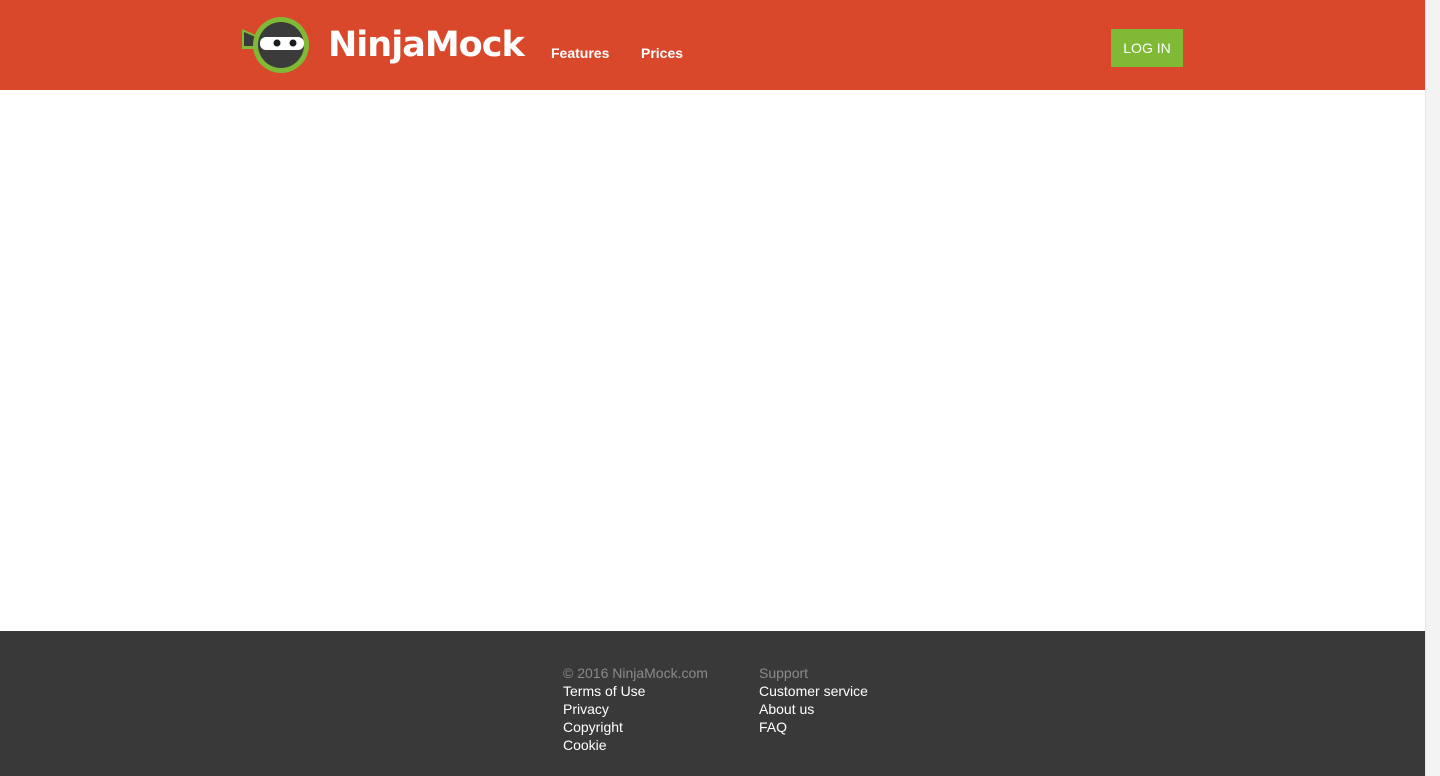 The height and width of the screenshot is (776, 1440). What do you see at coordinates (635, 691) in the screenshot?
I see `footer-link-terms: Terms of Use` at bounding box center [635, 691].